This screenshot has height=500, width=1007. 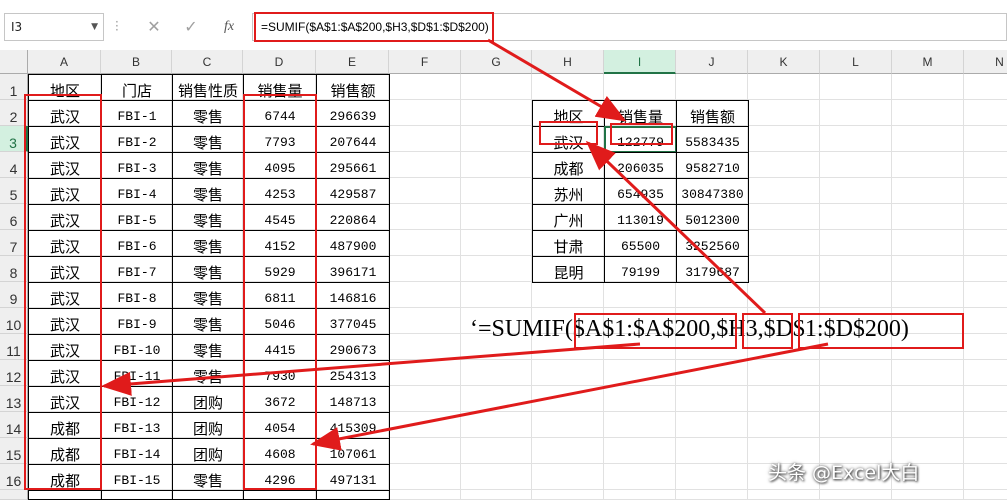 What do you see at coordinates (137, 139) in the screenshot?
I see `left-table-cell: FBI-2` at bounding box center [137, 139].